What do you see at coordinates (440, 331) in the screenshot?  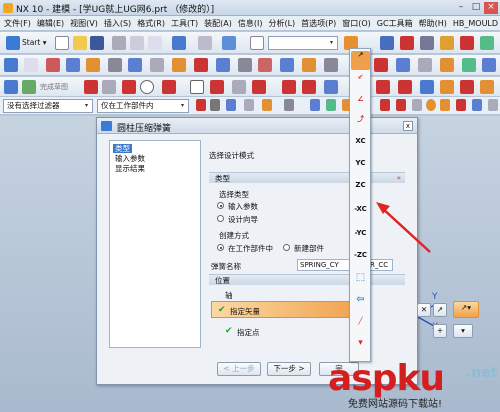 I see `point-dialog-button: +` at bounding box center [440, 331].